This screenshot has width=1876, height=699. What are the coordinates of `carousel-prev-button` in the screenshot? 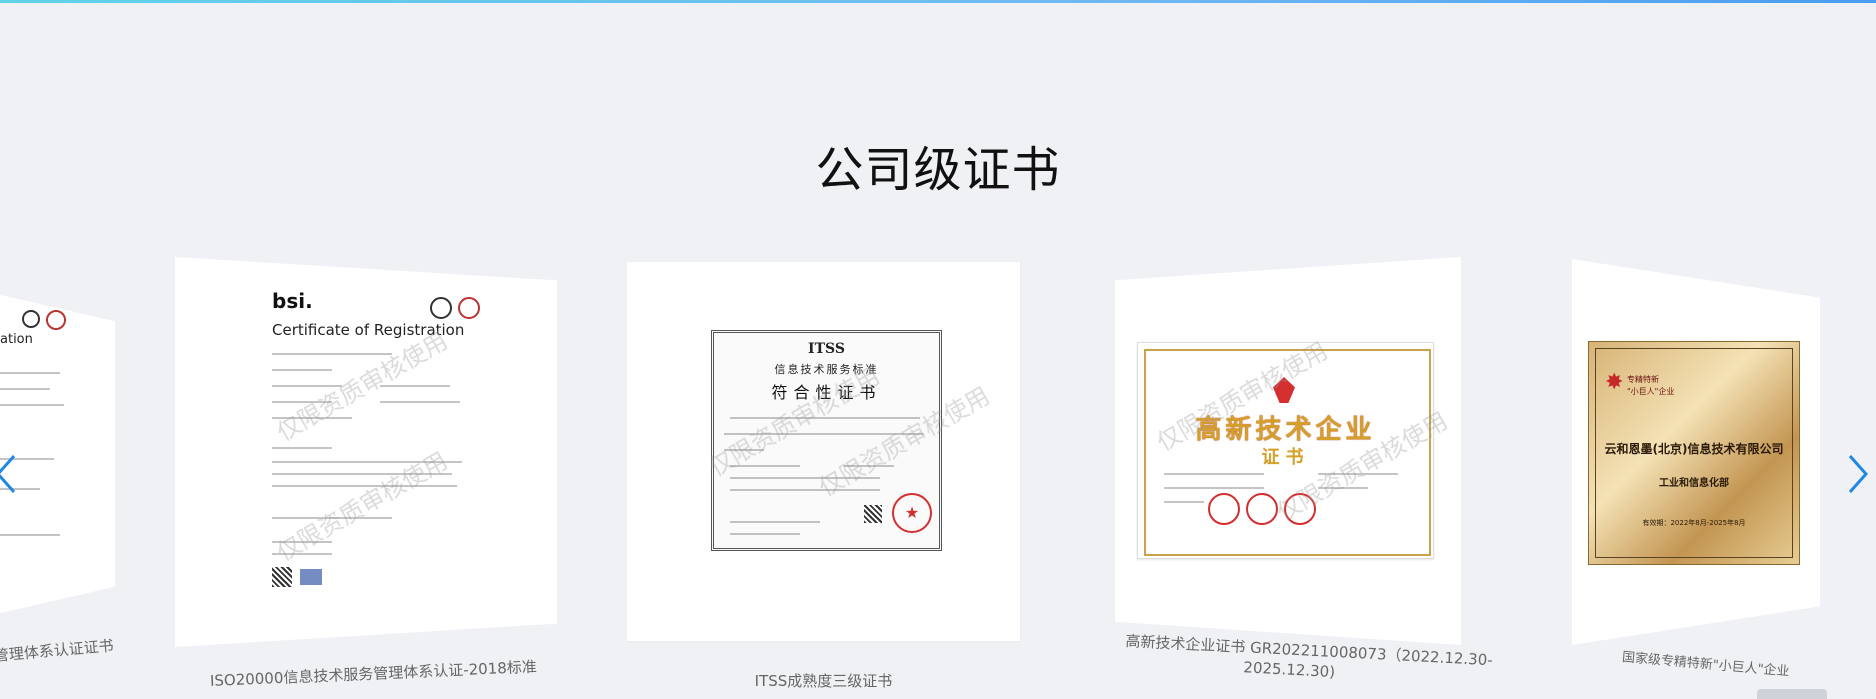 It's located at (9, 474).